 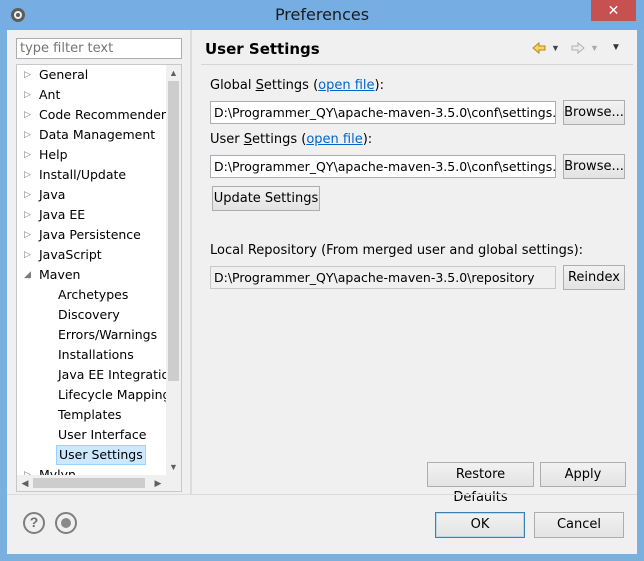 What do you see at coordinates (101, 455) in the screenshot?
I see `tree-item-label: User Settings` at bounding box center [101, 455].